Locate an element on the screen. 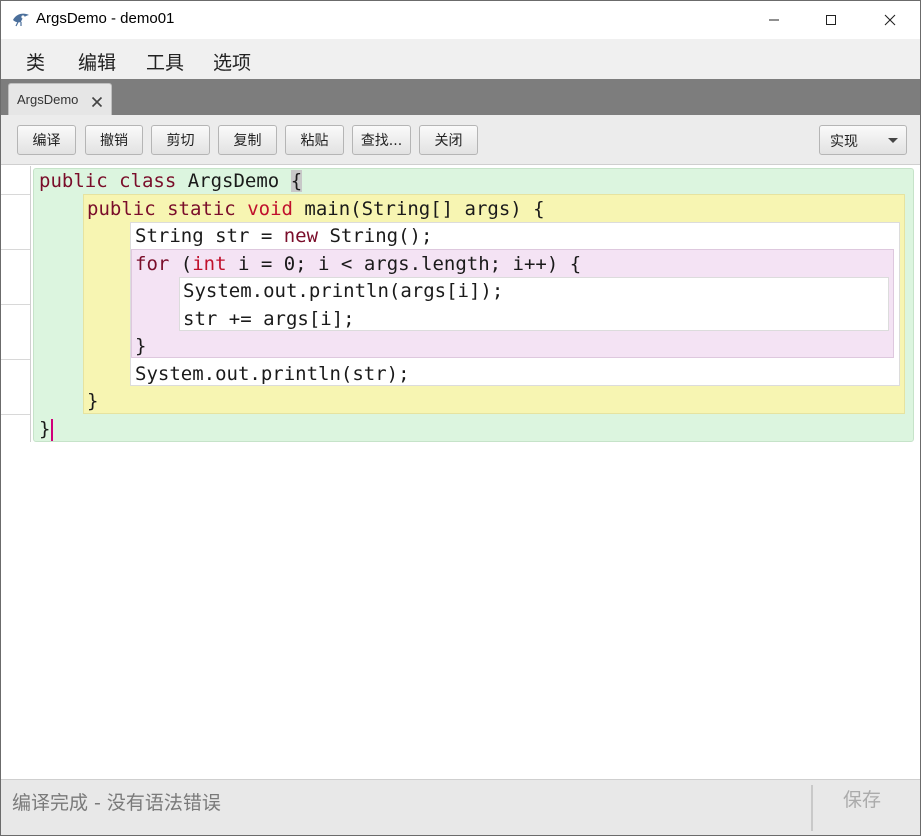 Image resolution: width=921 pixels, height=836 pixels. undo-button: 撤销 is located at coordinates (114, 140).